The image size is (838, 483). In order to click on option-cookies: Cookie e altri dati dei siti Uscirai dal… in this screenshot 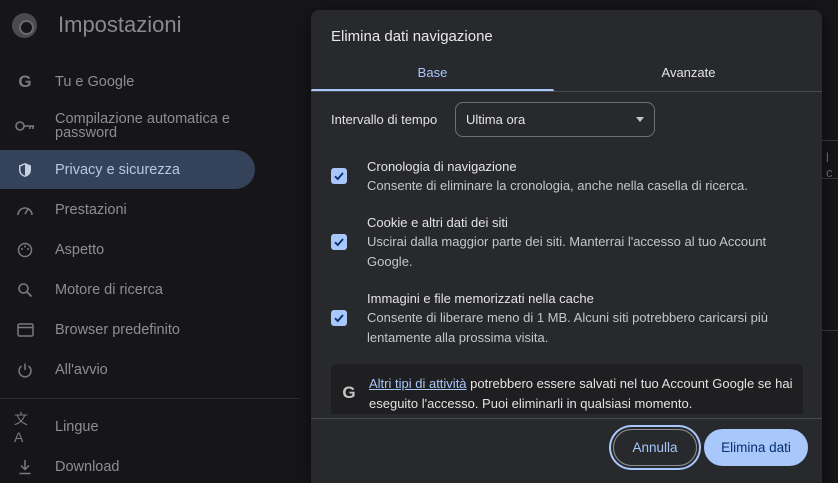, I will do `click(566, 244)`.